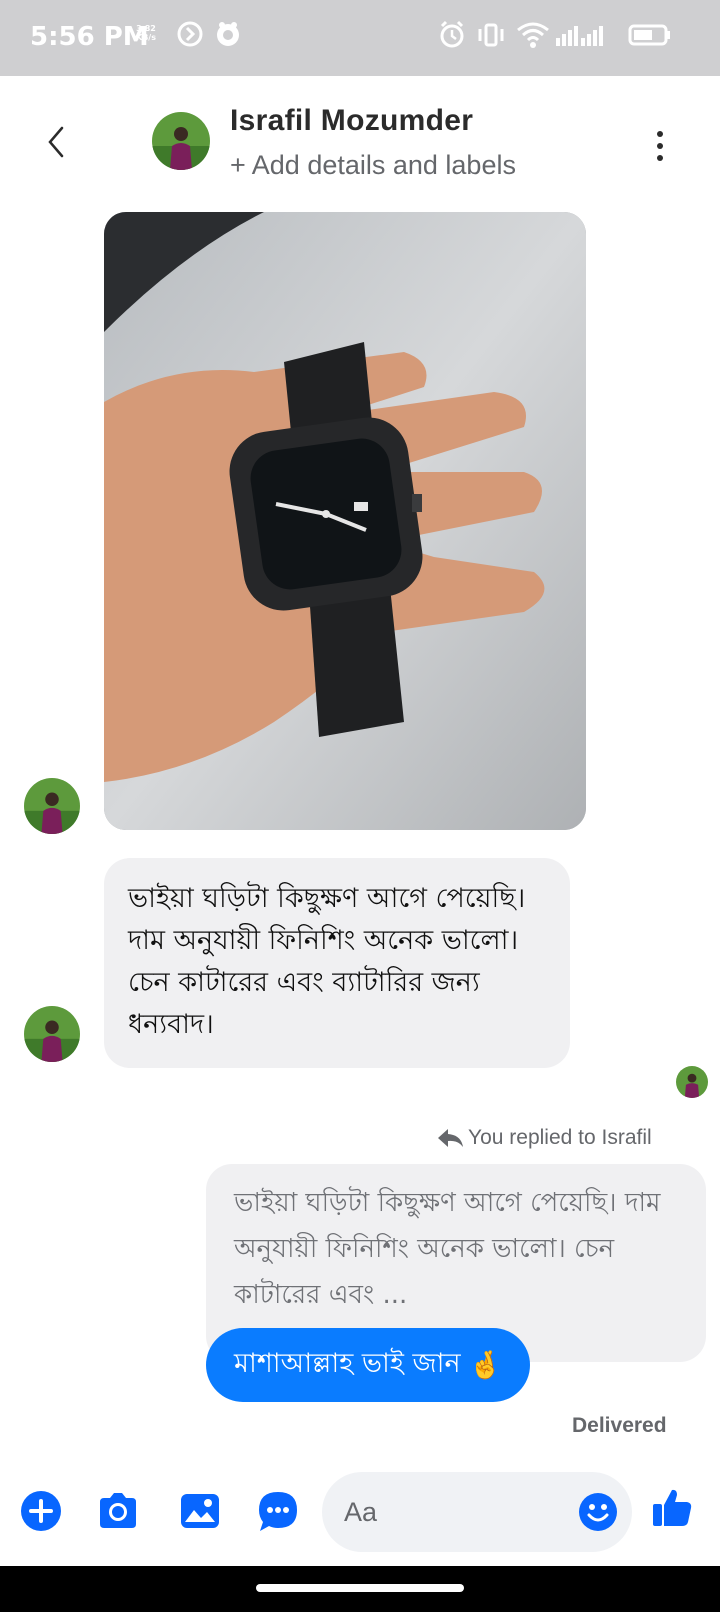 The image size is (720, 1612). I want to click on reply-label-text: You replied to Israfil, so click(560, 1137).